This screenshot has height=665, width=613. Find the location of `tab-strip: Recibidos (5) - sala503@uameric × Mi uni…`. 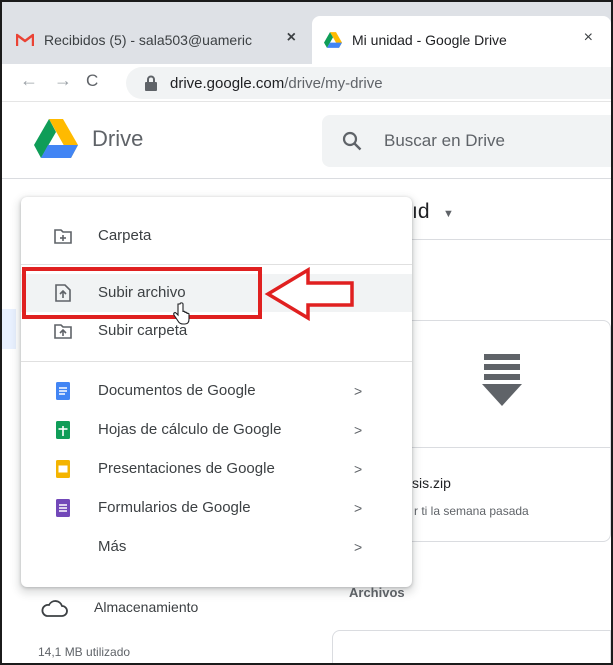

tab-strip: Recibidos (5) - sala503@uameric × Mi uni… is located at coordinates (306, 33).